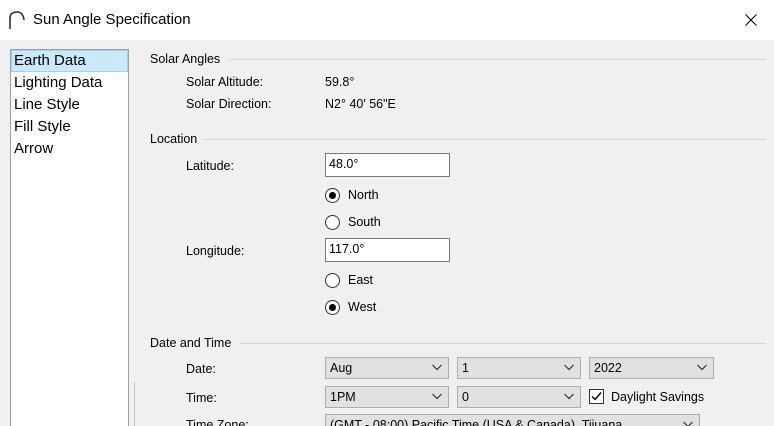 Image resolution: width=774 pixels, height=426 pixels. Describe the element at coordinates (360, 104) in the screenshot. I see `solar-direction-value: N2° 40' 56"E` at that location.